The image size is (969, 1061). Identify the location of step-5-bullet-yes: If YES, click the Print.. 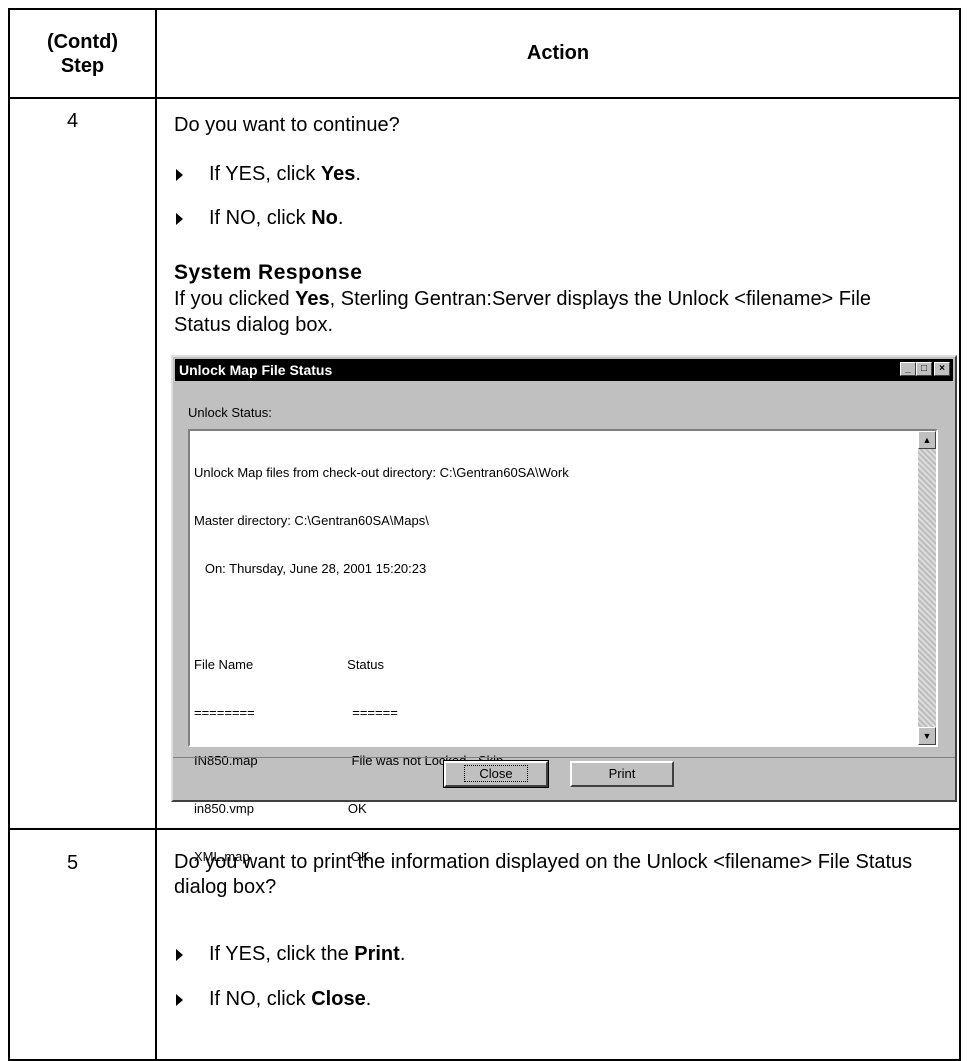
(289, 954).